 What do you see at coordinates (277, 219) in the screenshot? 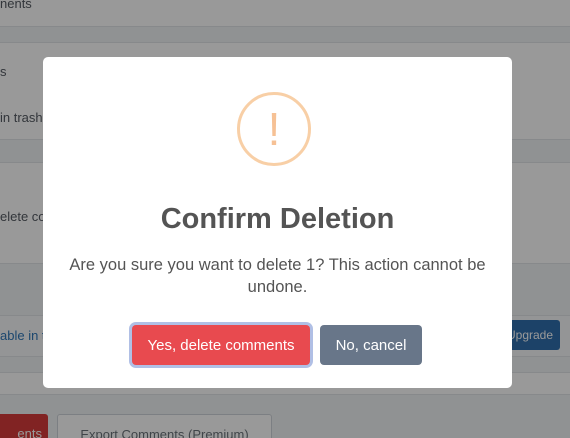
I see `dialog-title: Confirm Deletion` at bounding box center [277, 219].